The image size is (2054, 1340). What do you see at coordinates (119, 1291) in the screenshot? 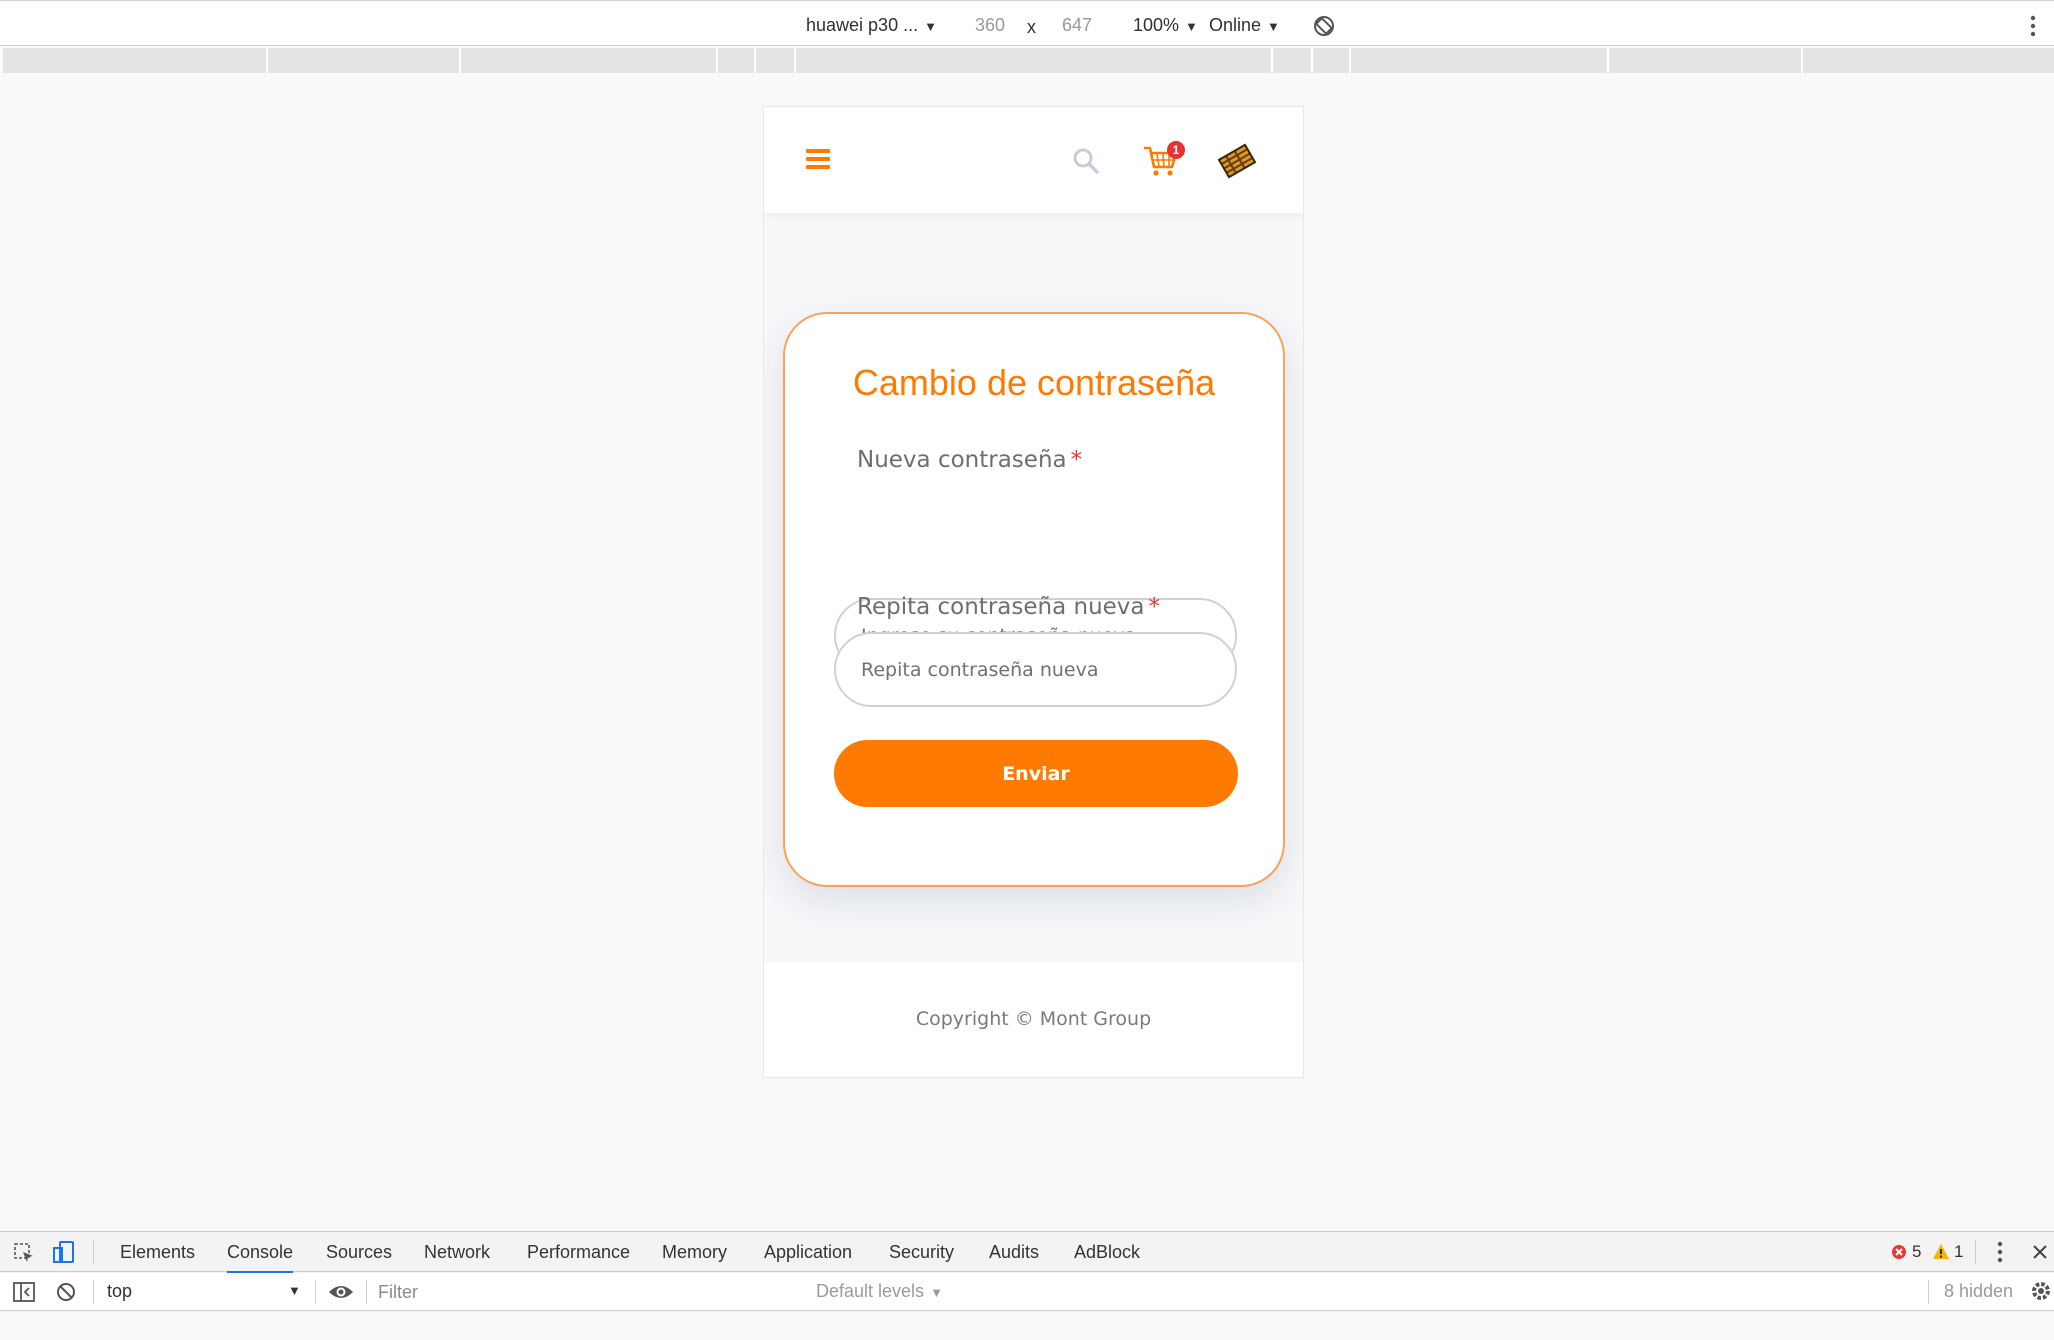
I see `context-select: top` at bounding box center [119, 1291].